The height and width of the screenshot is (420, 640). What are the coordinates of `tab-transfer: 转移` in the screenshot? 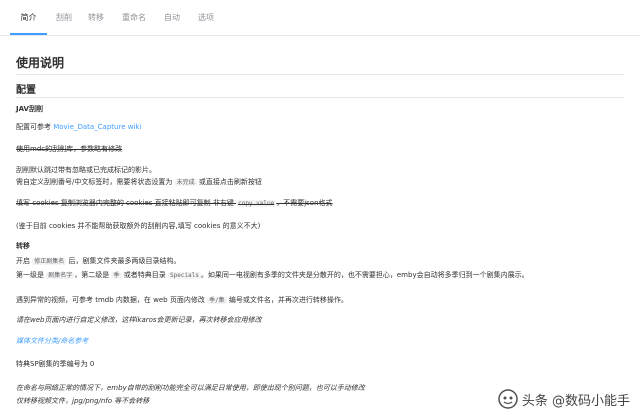 It's located at (96, 17).